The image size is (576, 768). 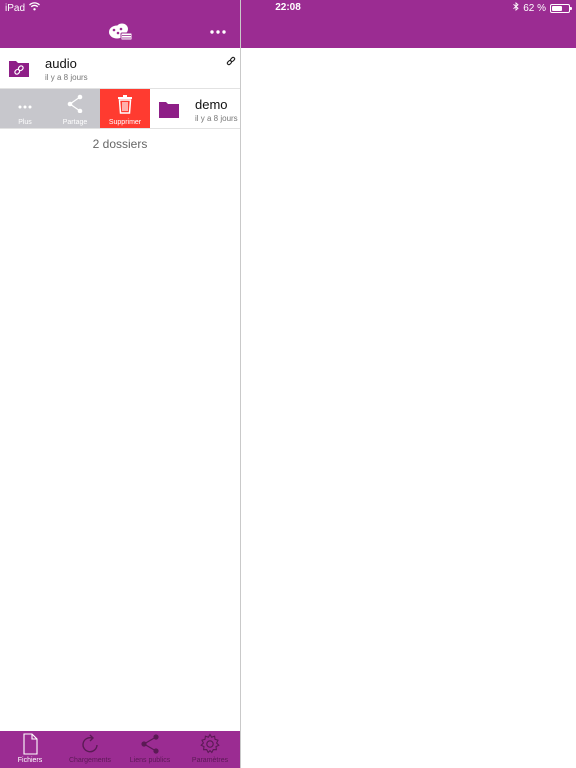 What do you see at coordinates (75, 122) in the screenshot?
I see `share-action-label: Partage` at bounding box center [75, 122].